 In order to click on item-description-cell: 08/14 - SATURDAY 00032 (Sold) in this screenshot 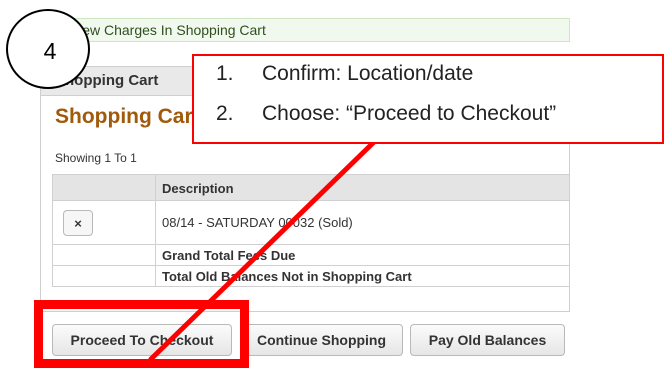, I will do `click(362, 222)`.